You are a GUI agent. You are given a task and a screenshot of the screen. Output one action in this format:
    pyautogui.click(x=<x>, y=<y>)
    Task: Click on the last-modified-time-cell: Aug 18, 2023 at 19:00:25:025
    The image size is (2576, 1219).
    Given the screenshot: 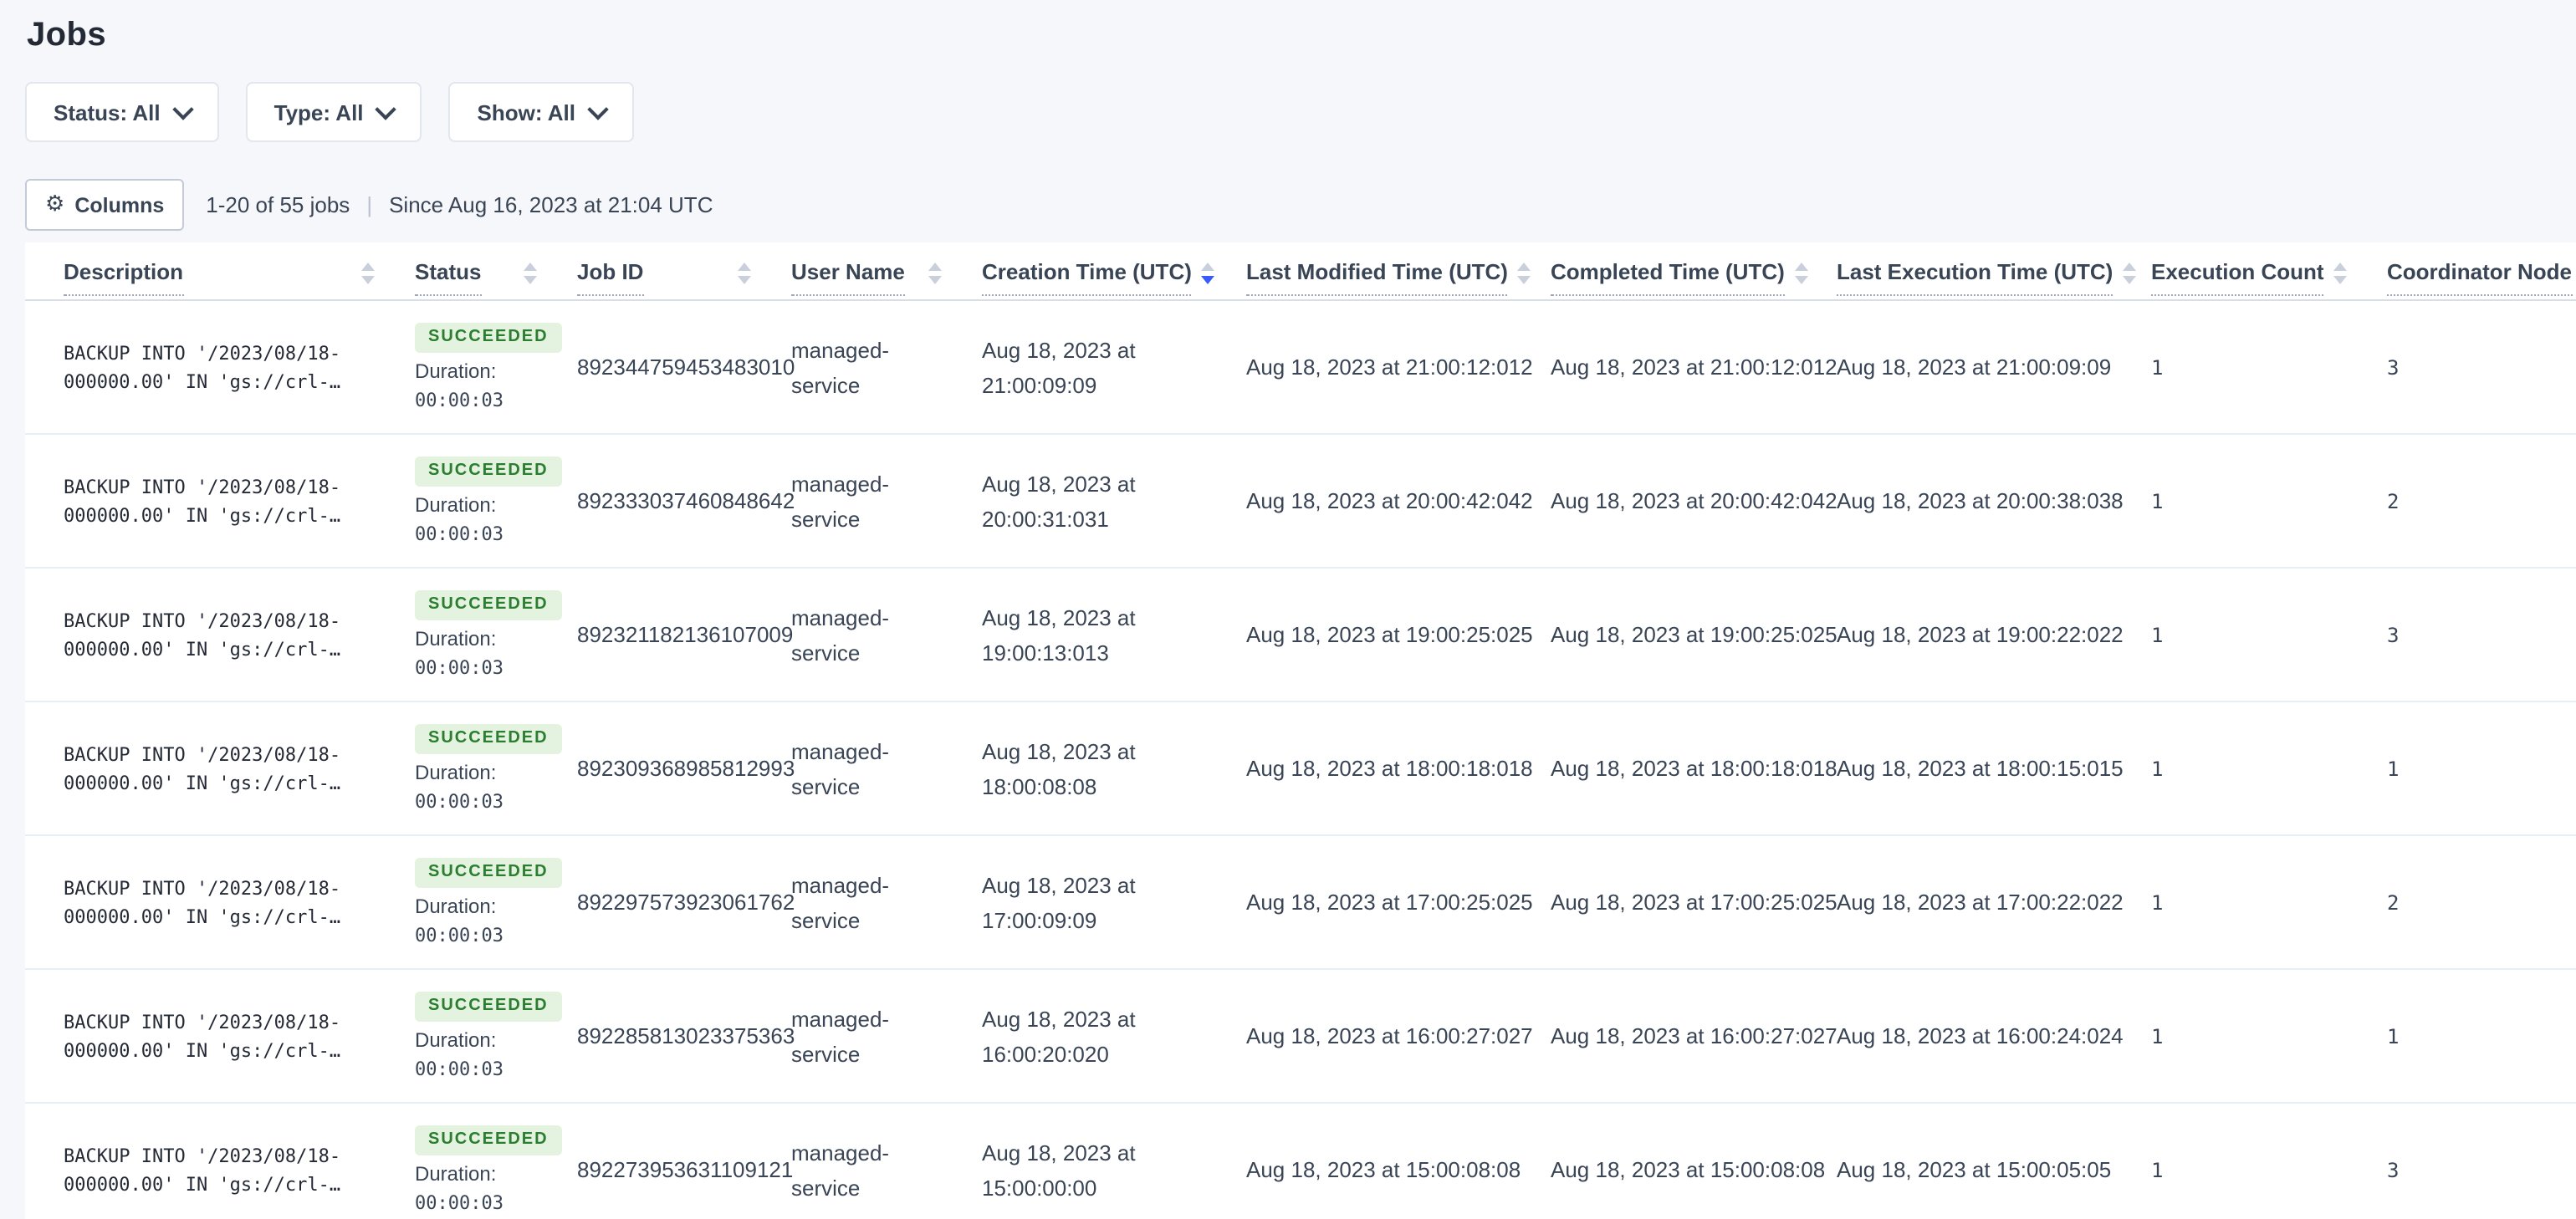 What is the action you would take?
    pyautogui.click(x=1389, y=634)
    